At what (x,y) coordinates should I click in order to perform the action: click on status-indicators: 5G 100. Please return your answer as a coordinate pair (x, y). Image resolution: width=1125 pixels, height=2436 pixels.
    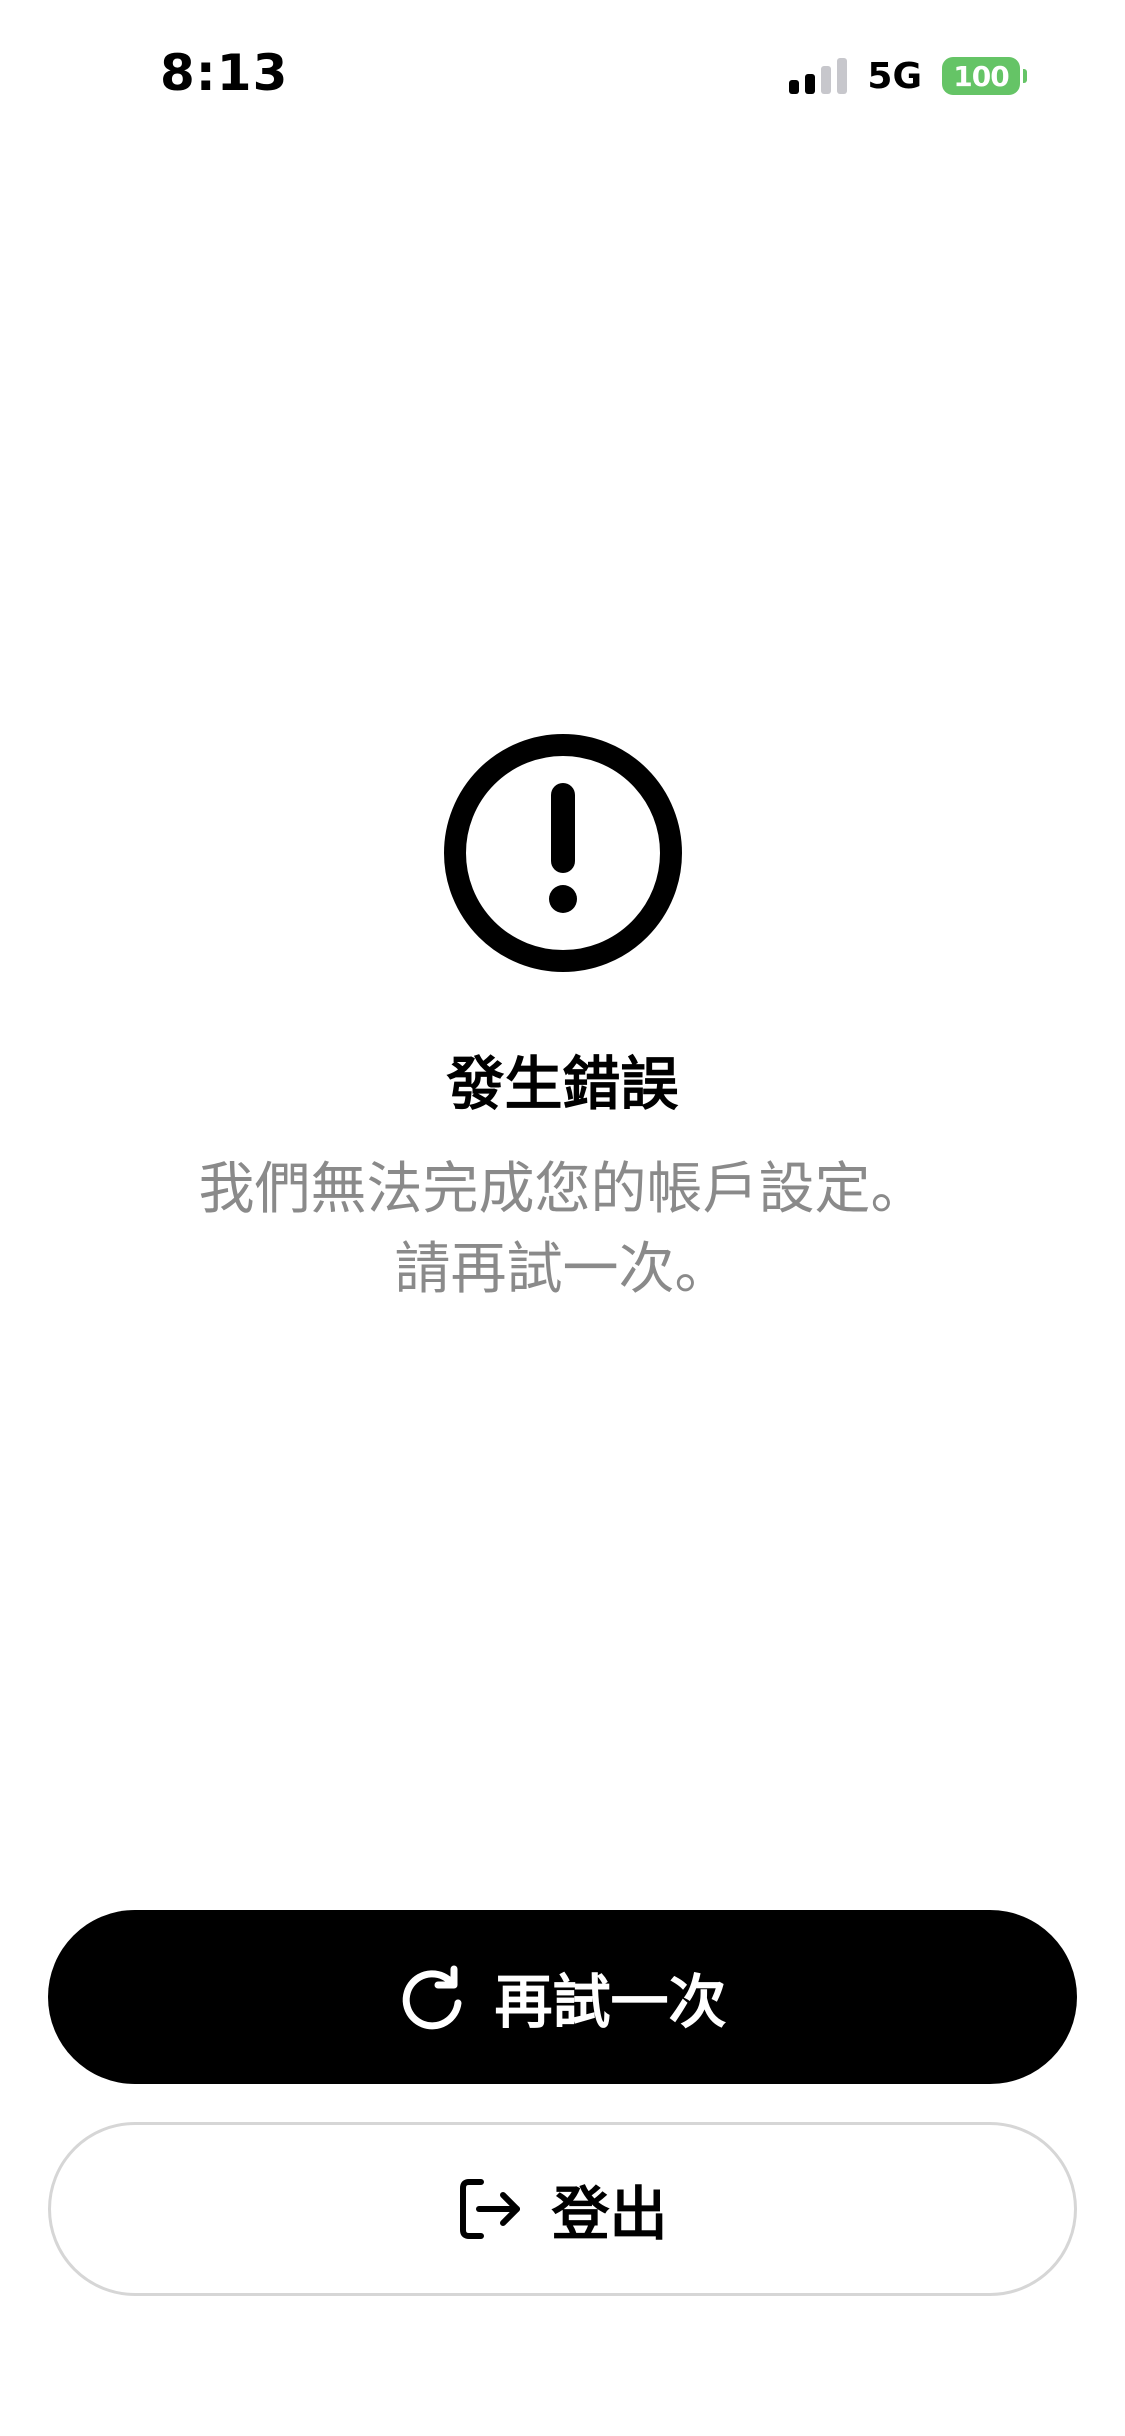
    Looking at the image, I should click on (908, 76).